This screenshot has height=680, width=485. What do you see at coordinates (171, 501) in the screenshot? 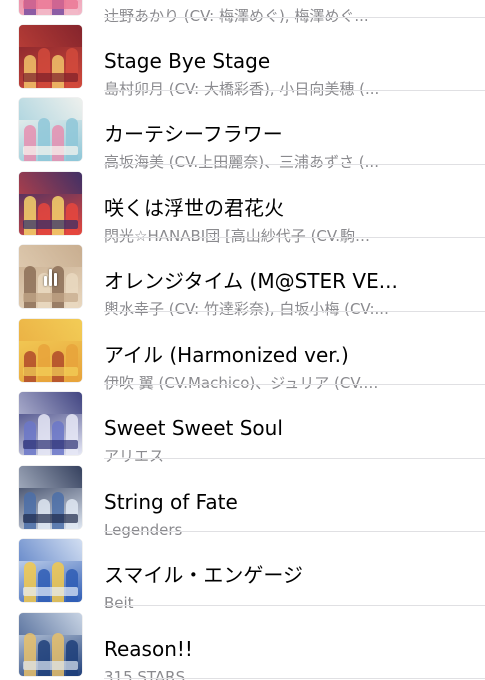
I see `song-title: String of Fate` at bounding box center [171, 501].